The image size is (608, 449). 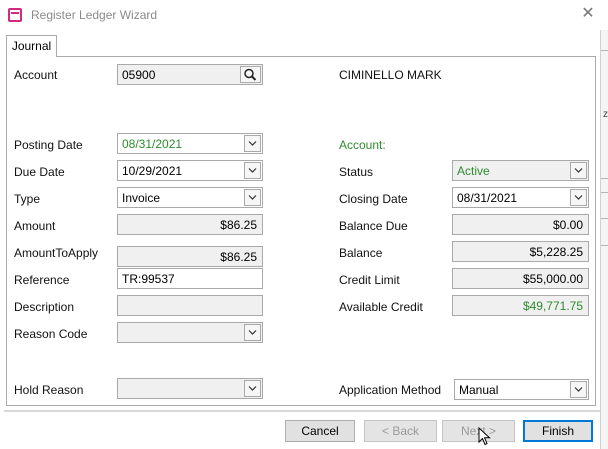 What do you see at coordinates (190, 74) in the screenshot?
I see `account-field: 05900` at bounding box center [190, 74].